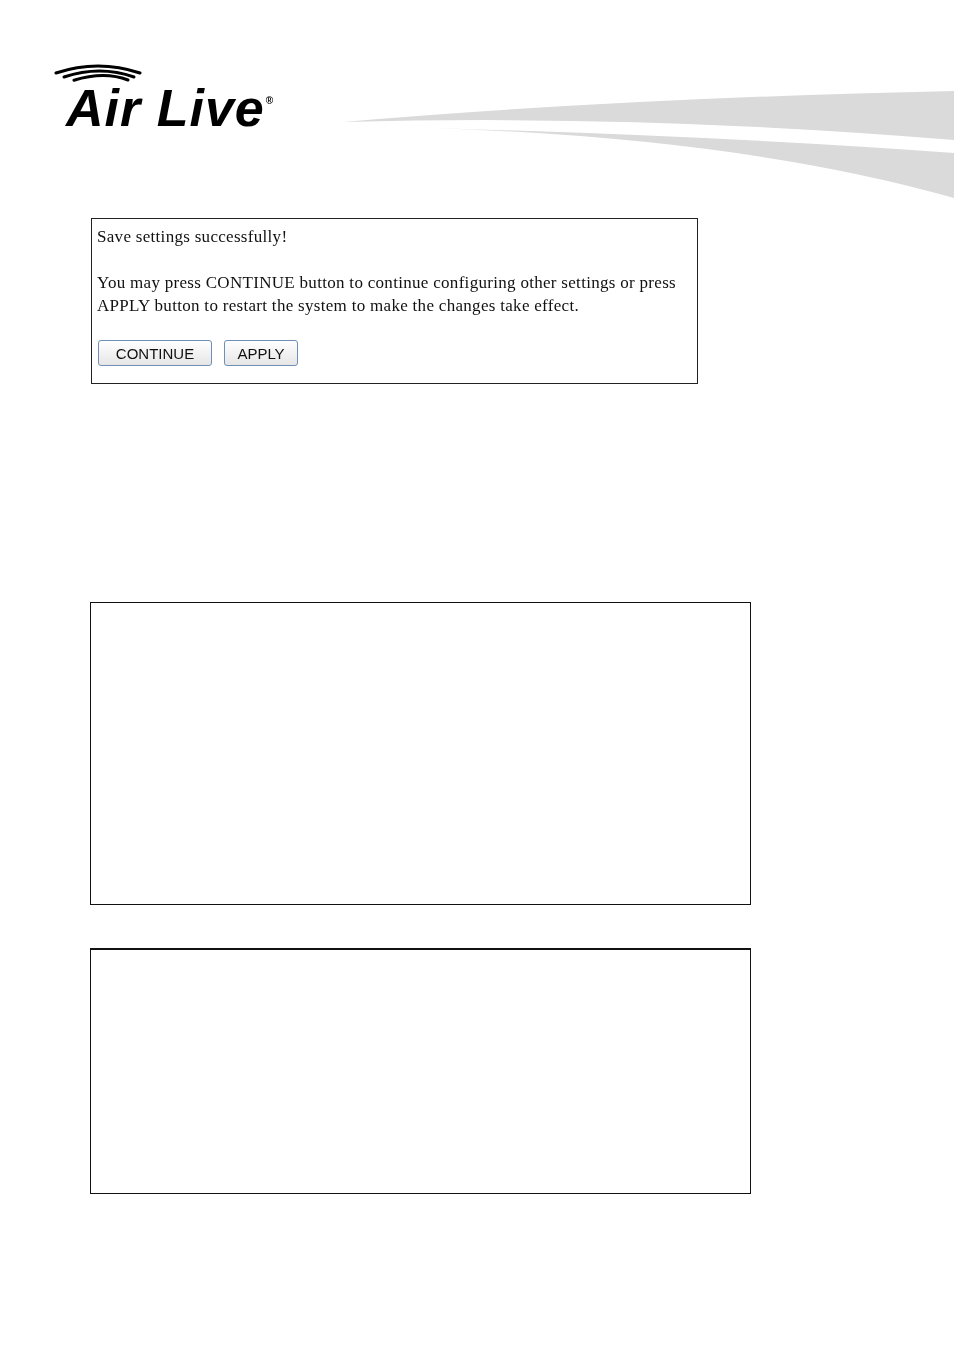 The height and width of the screenshot is (1350, 954). I want to click on dialog-button: APPLY, so click(261, 353).